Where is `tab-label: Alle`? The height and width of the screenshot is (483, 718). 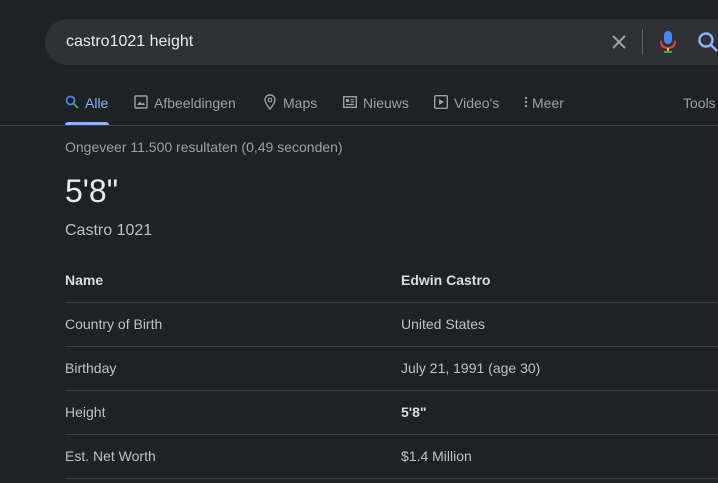 tab-label: Alle is located at coordinates (97, 103).